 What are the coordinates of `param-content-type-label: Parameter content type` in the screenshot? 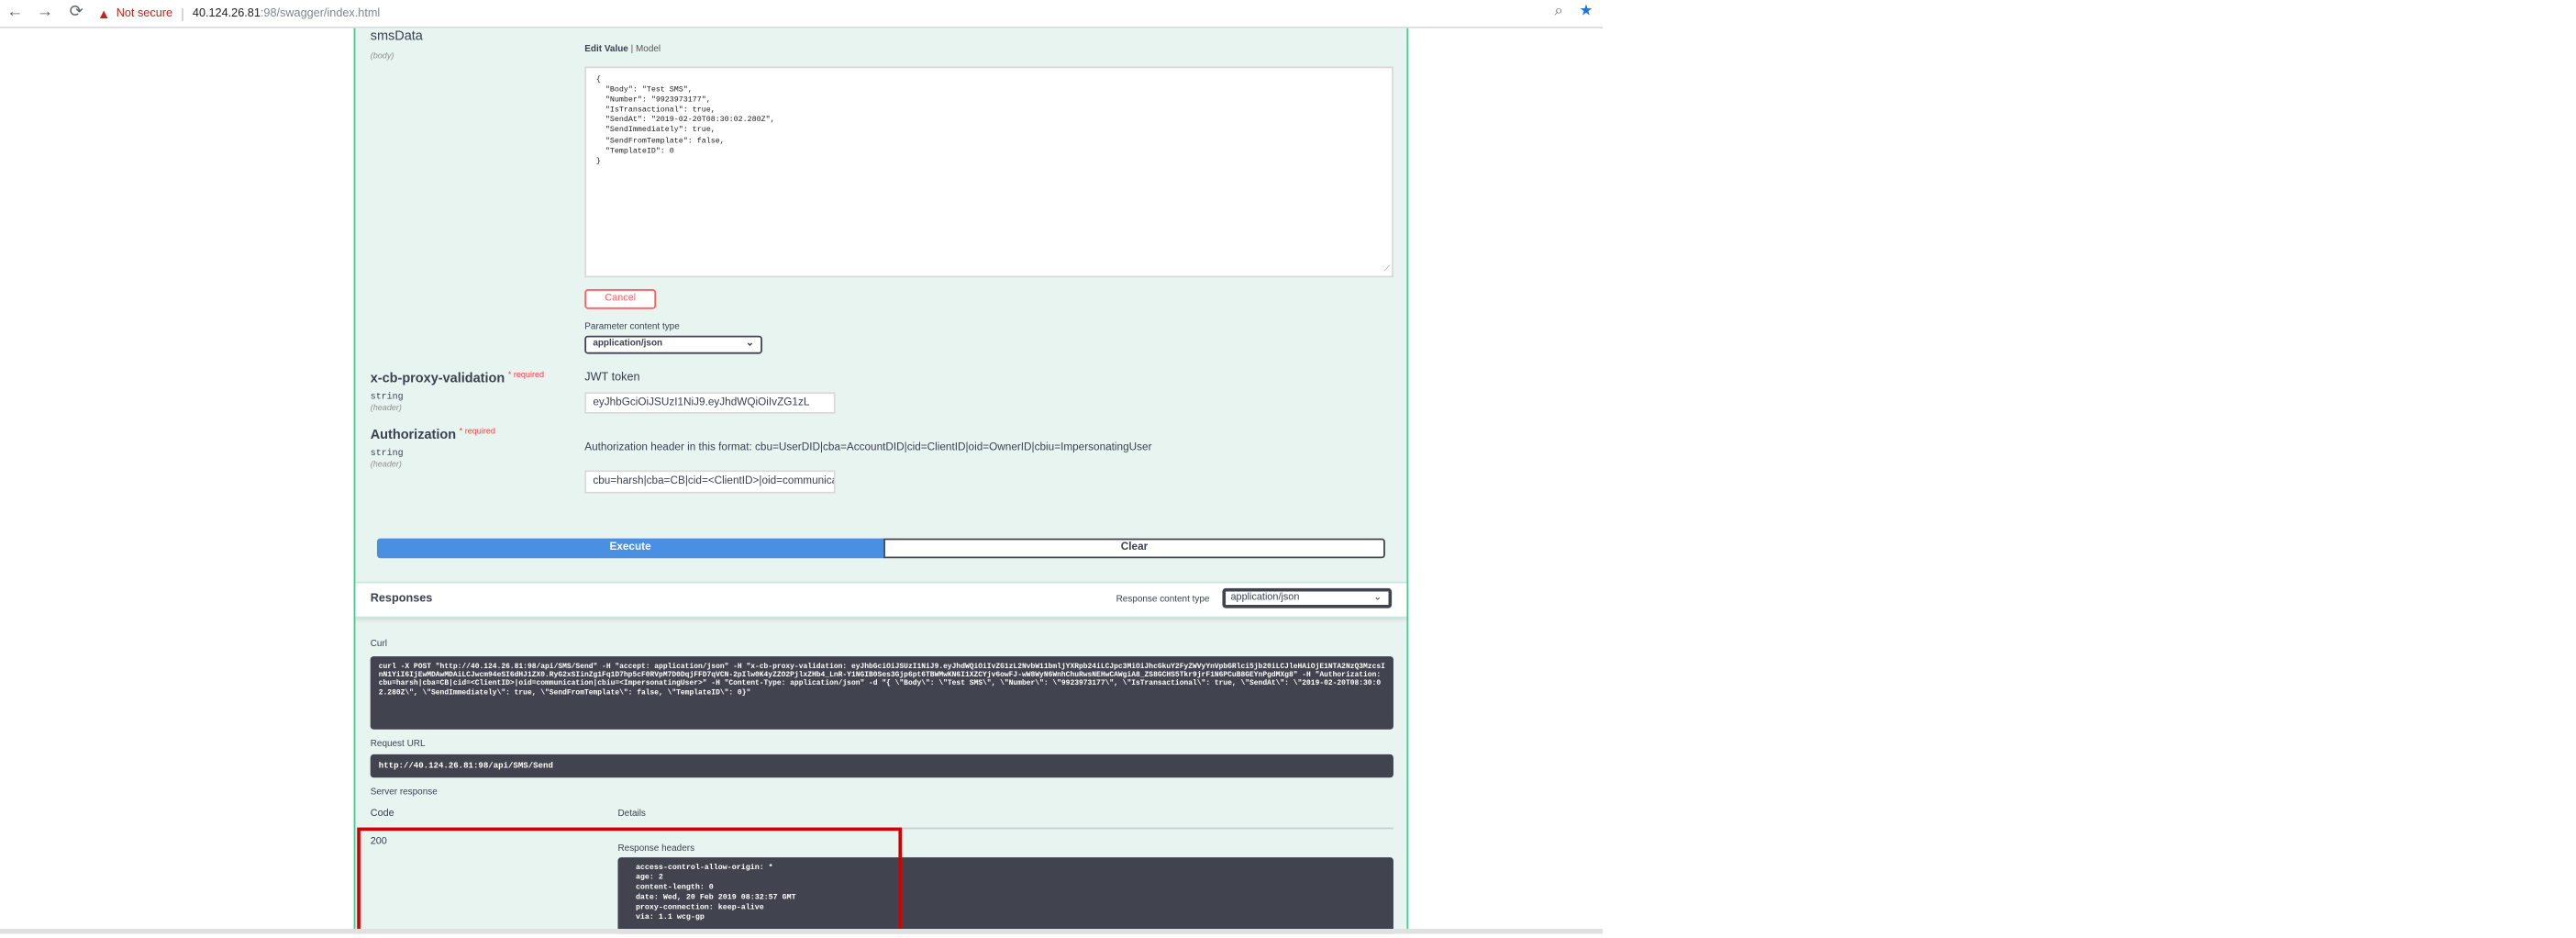 It's located at (632, 327).